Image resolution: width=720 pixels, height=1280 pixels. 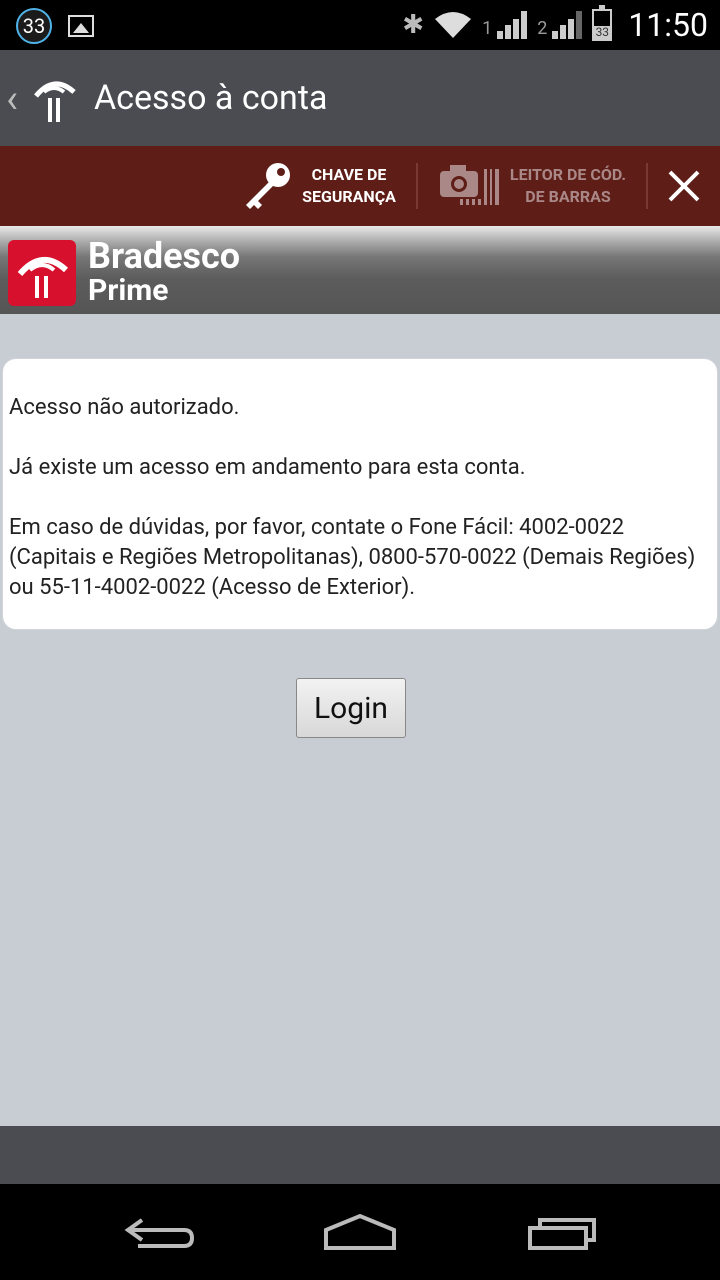 What do you see at coordinates (318, 186) in the screenshot?
I see `security-key-button: CHAVE DE SEGURANÇA` at bounding box center [318, 186].